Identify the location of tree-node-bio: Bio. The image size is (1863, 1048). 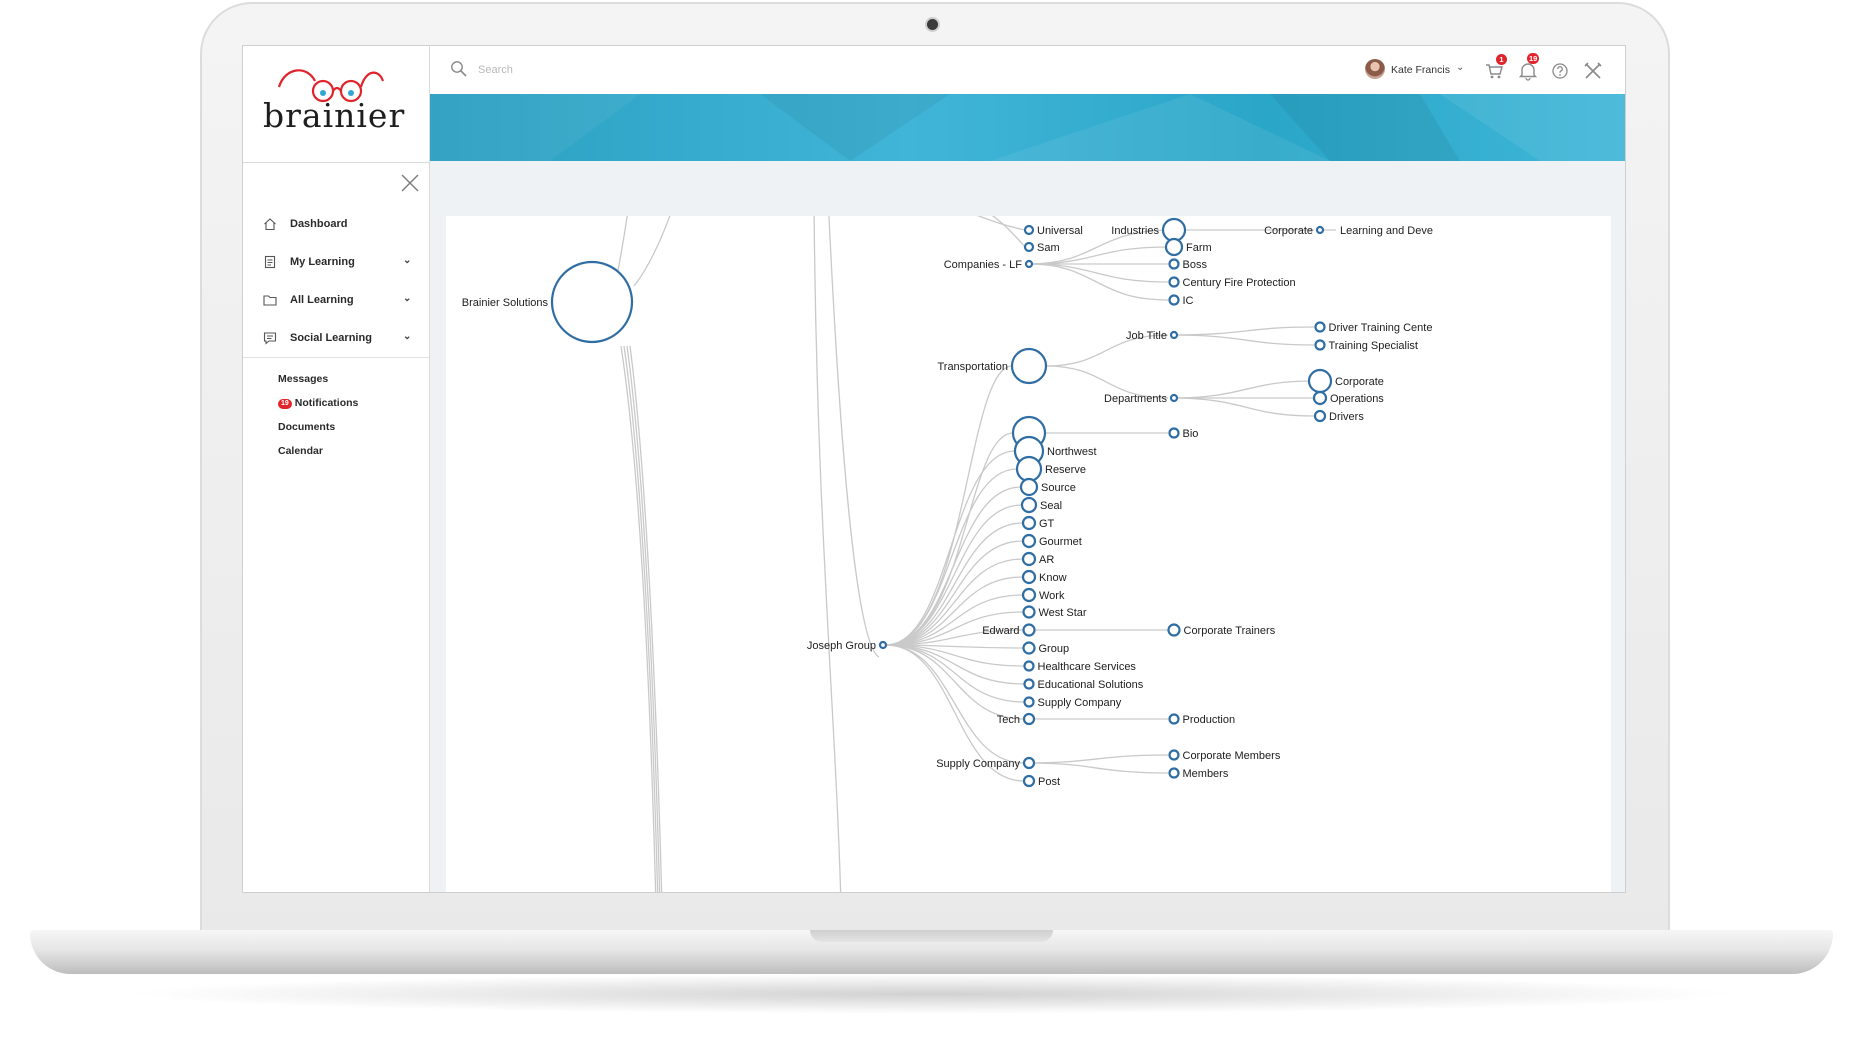
(1183, 433).